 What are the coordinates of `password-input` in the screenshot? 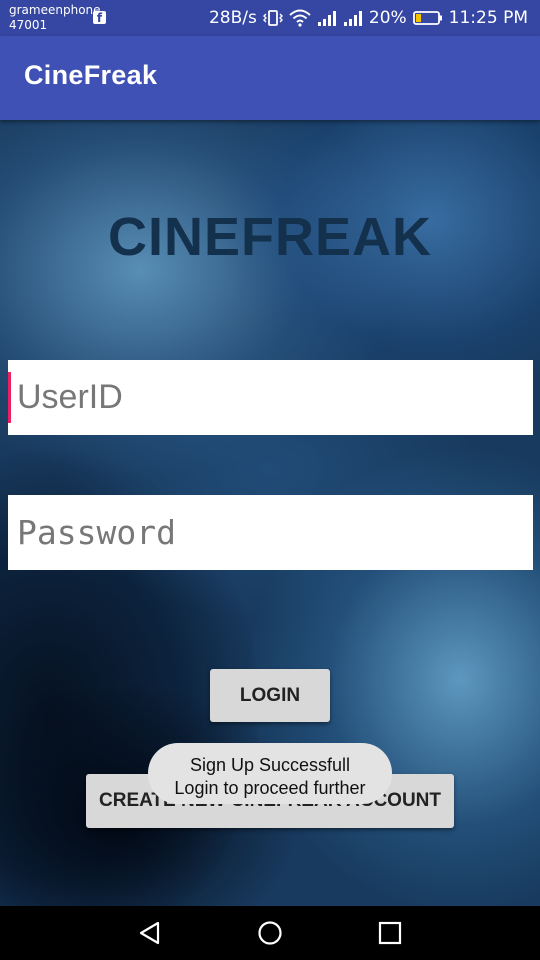 It's located at (270, 532).